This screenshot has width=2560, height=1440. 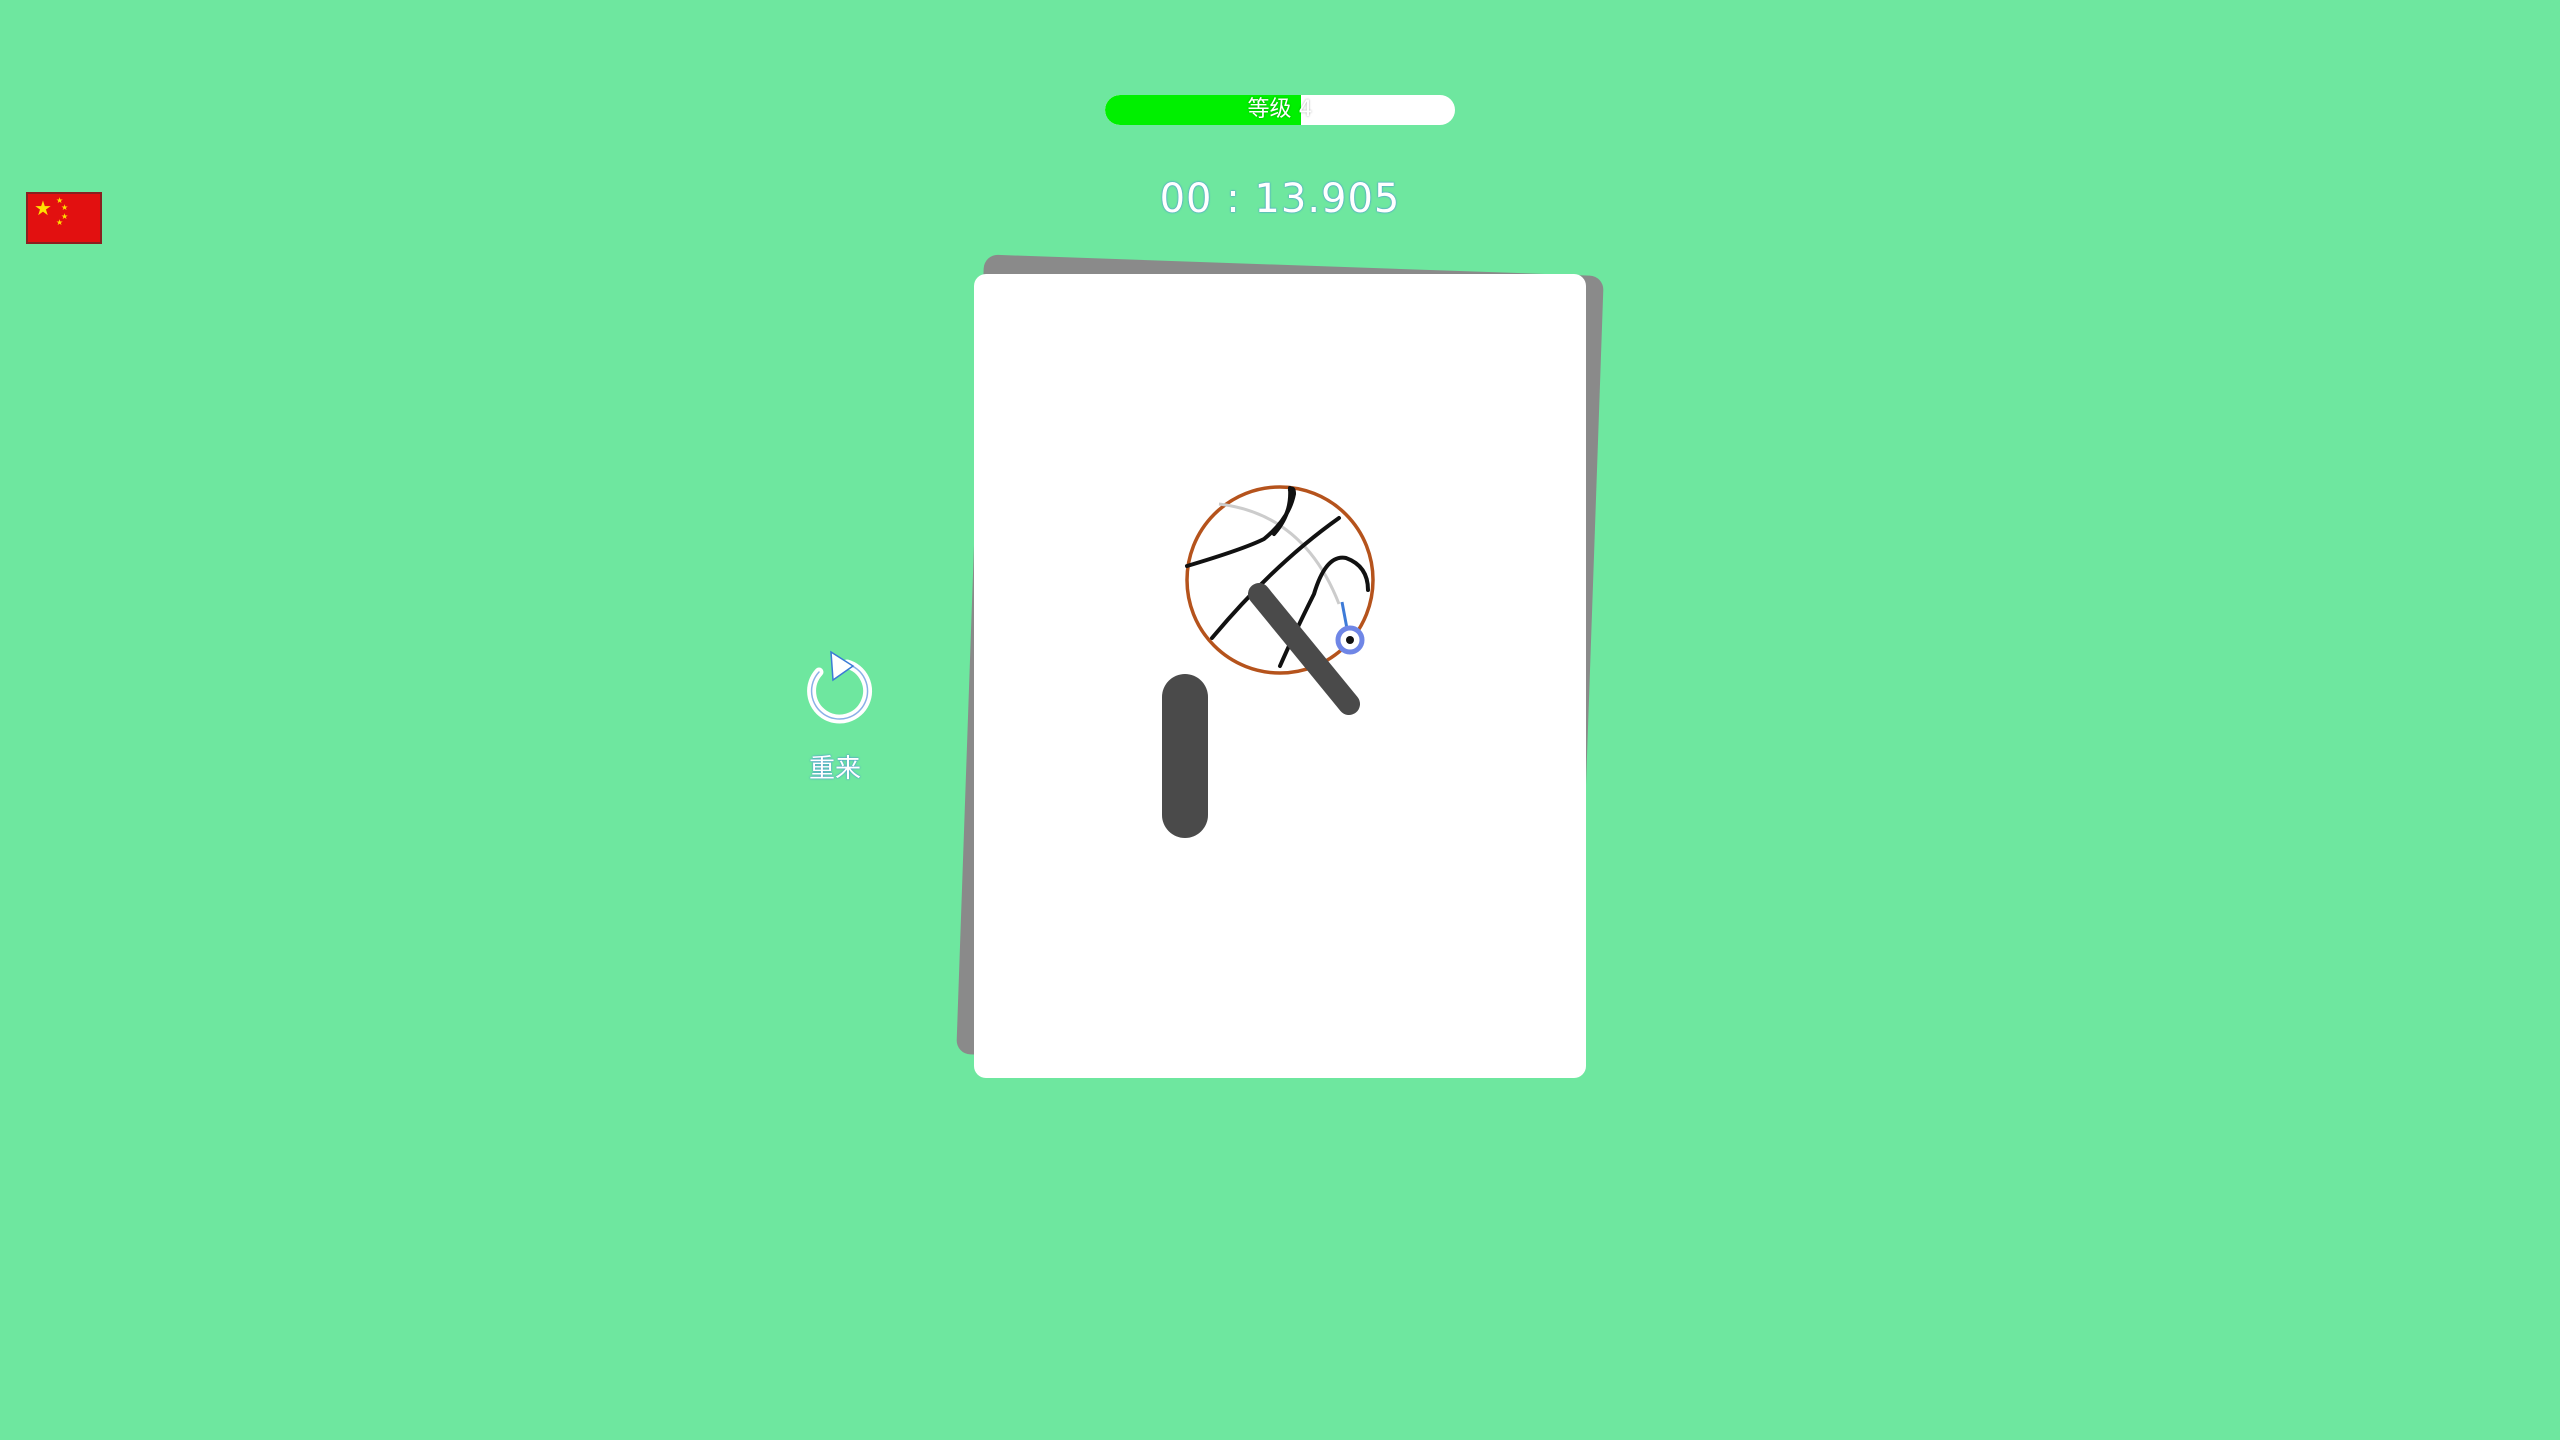 I want to click on game-scene, so click(x=1280, y=676).